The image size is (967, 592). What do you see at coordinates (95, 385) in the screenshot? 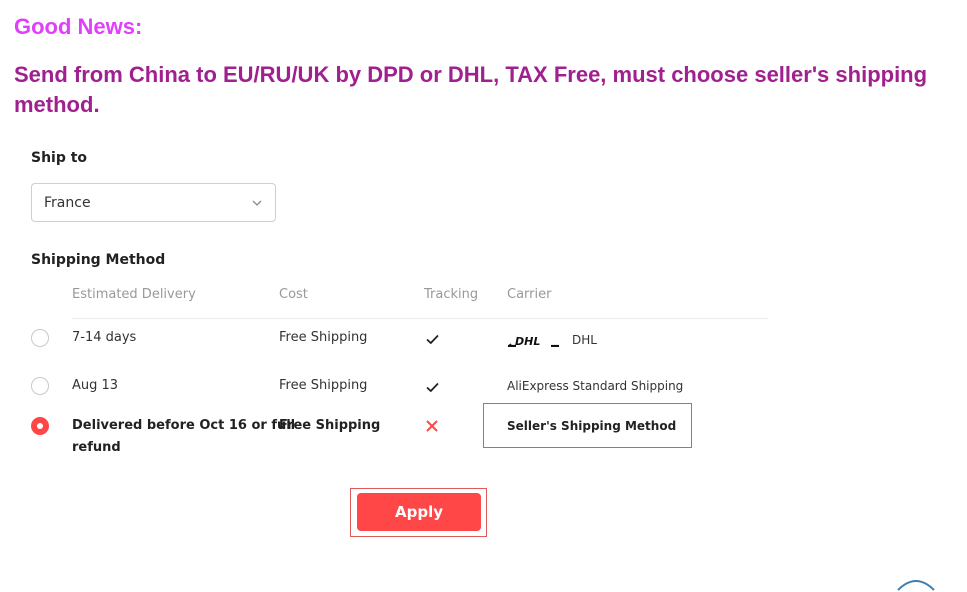
I see `estimated-delivery: Aug 13` at bounding box center [95, 385].